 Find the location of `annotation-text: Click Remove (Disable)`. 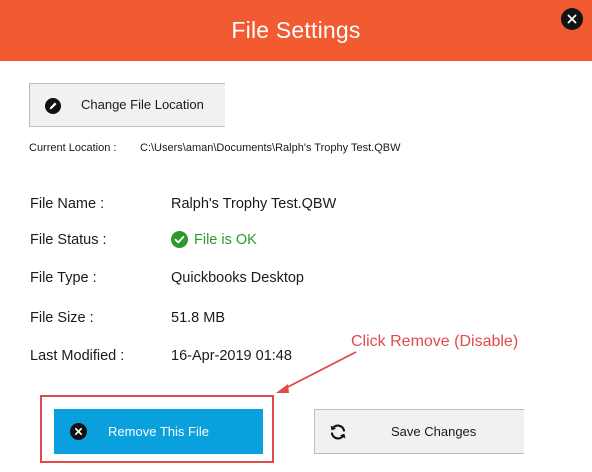

annotation-text: Click Remove (Disable) is located at coordinates (435, 341).